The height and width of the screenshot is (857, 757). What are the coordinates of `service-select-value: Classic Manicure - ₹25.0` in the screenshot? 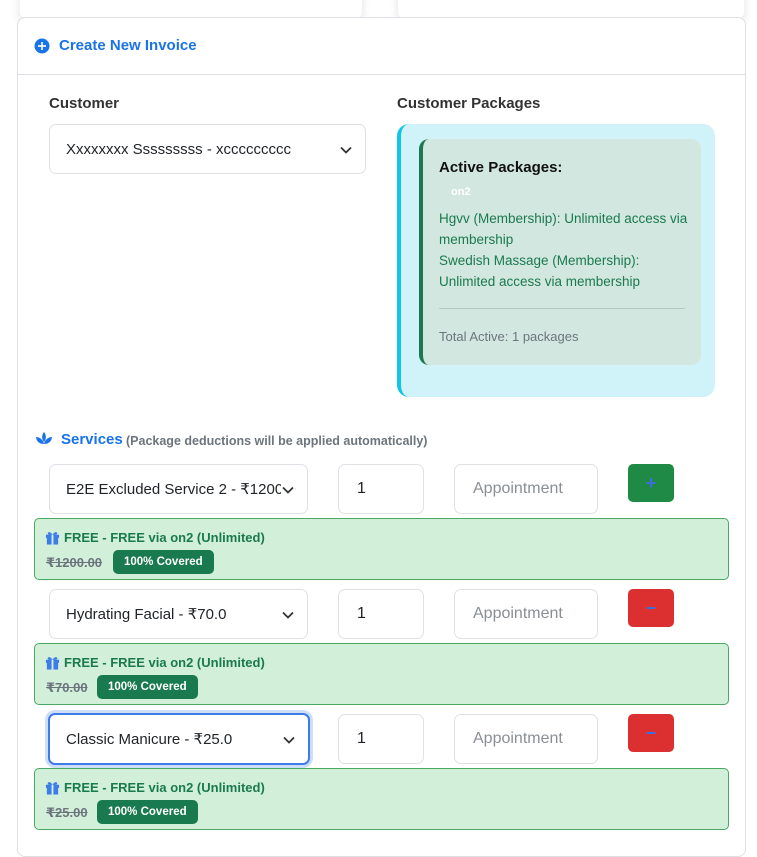 It's located at (149, 739).